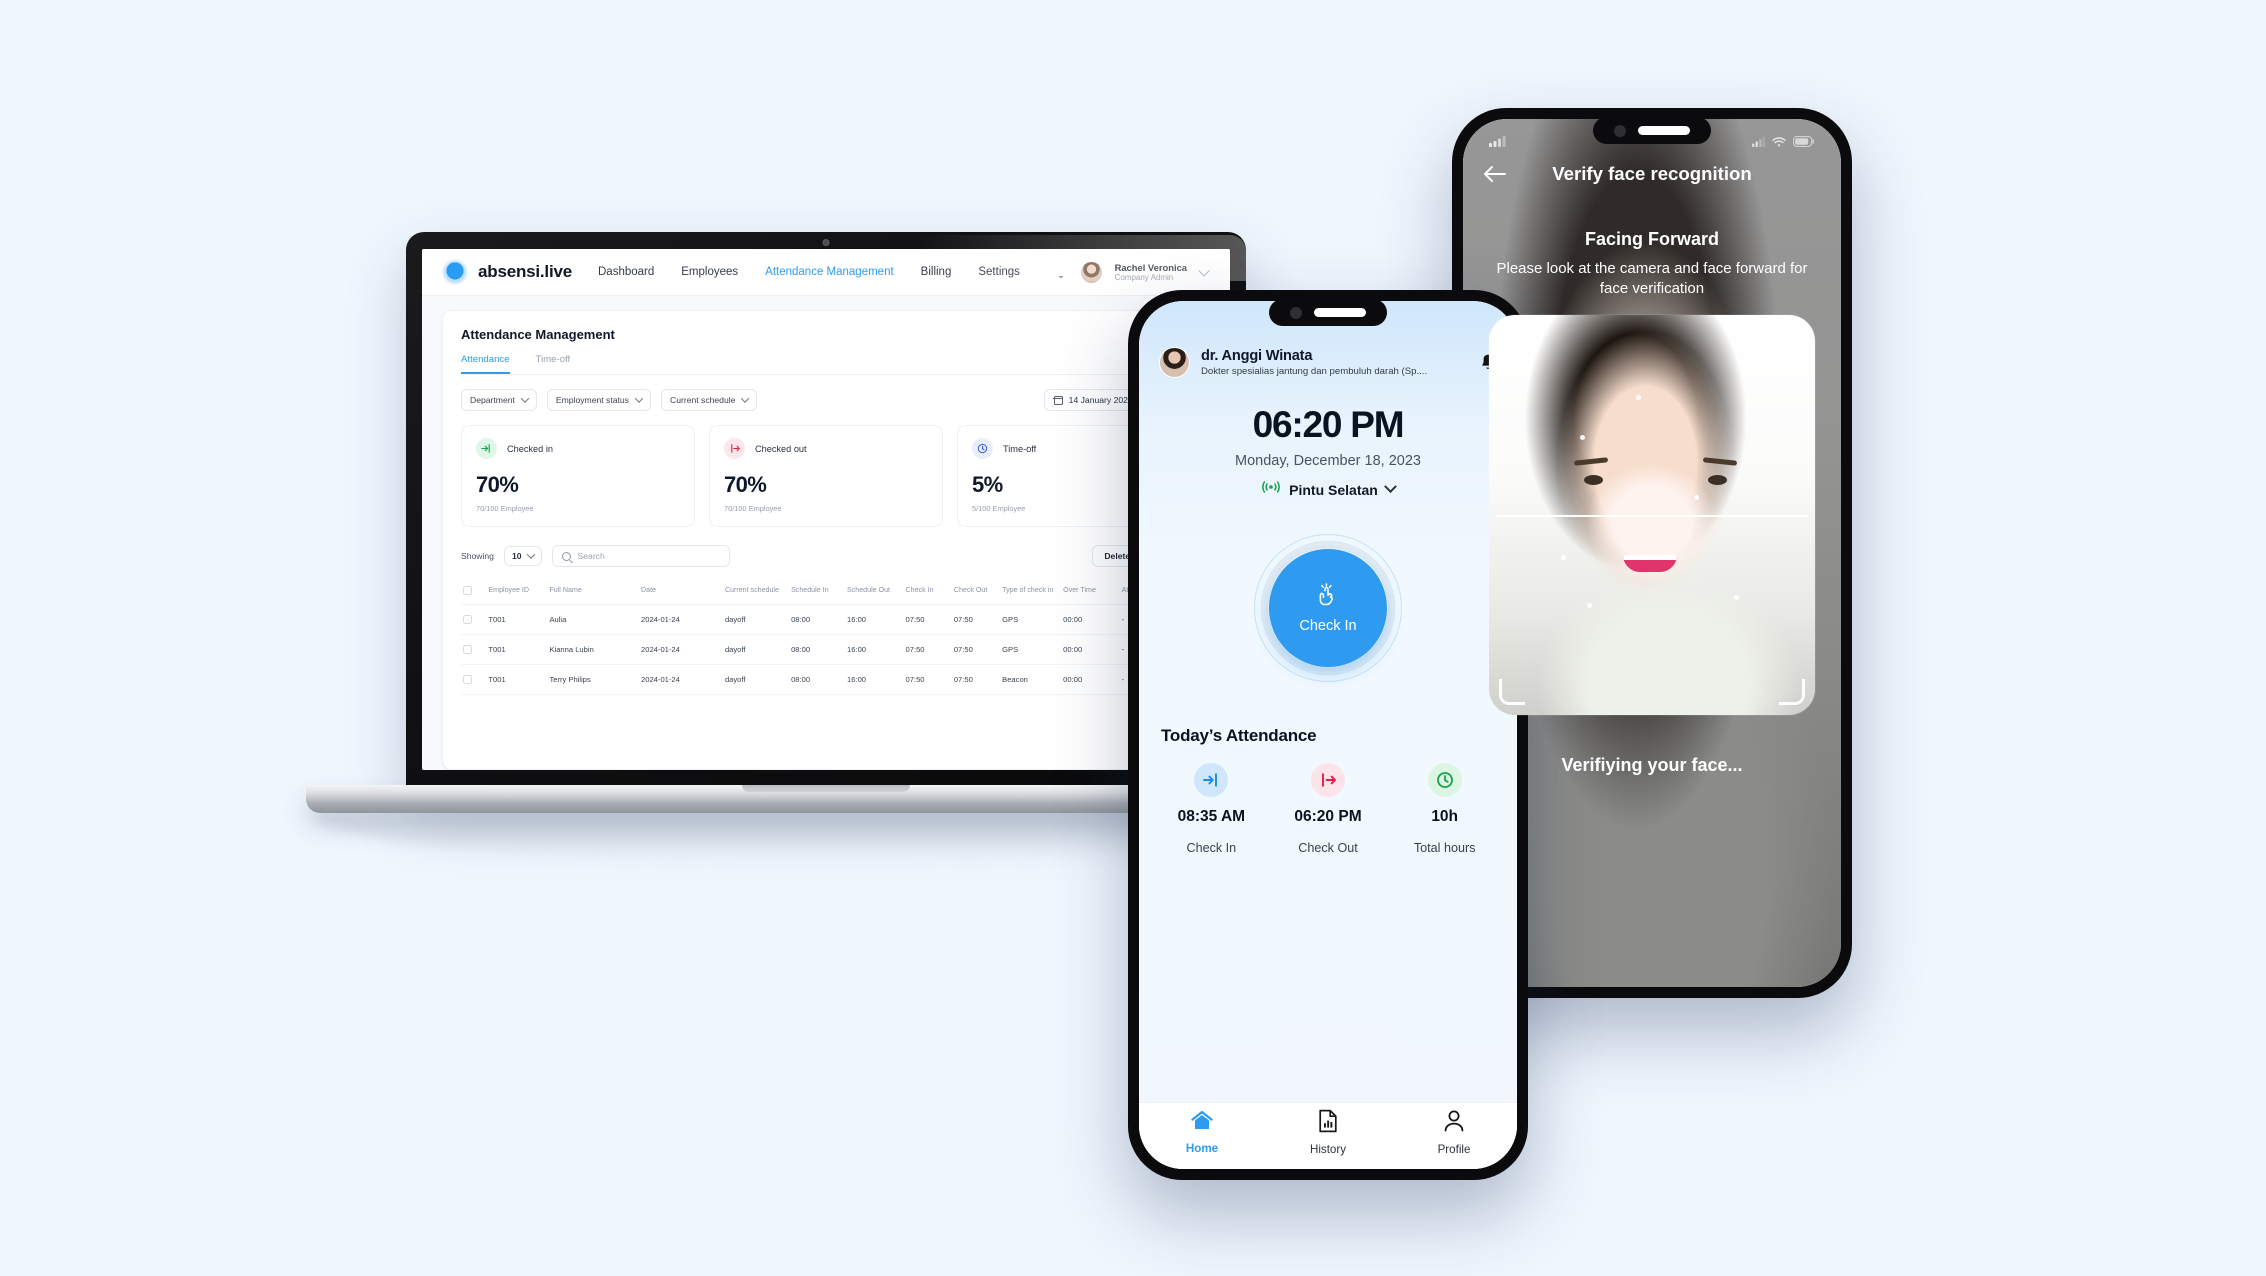 The height and width of the screenshot is (1276, 2266). What do you see at coordinates (817, 592) in the screenshot?
I see `col-schedule-in: Schedule In` at bounding box center [817, 592].